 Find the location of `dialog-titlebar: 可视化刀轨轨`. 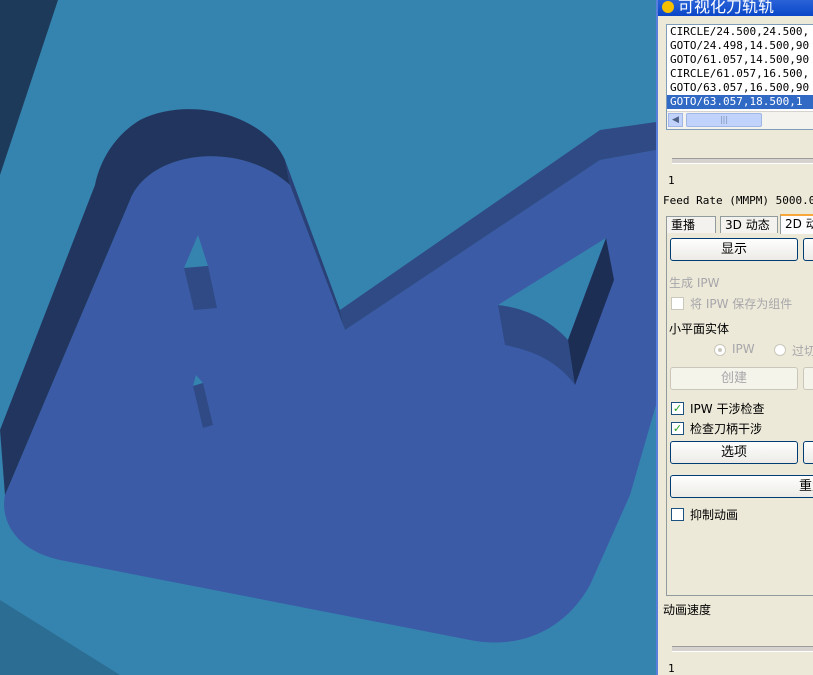

dialog-titlebar: 可视化刀轨轨 is located at coordinates (735, 8).